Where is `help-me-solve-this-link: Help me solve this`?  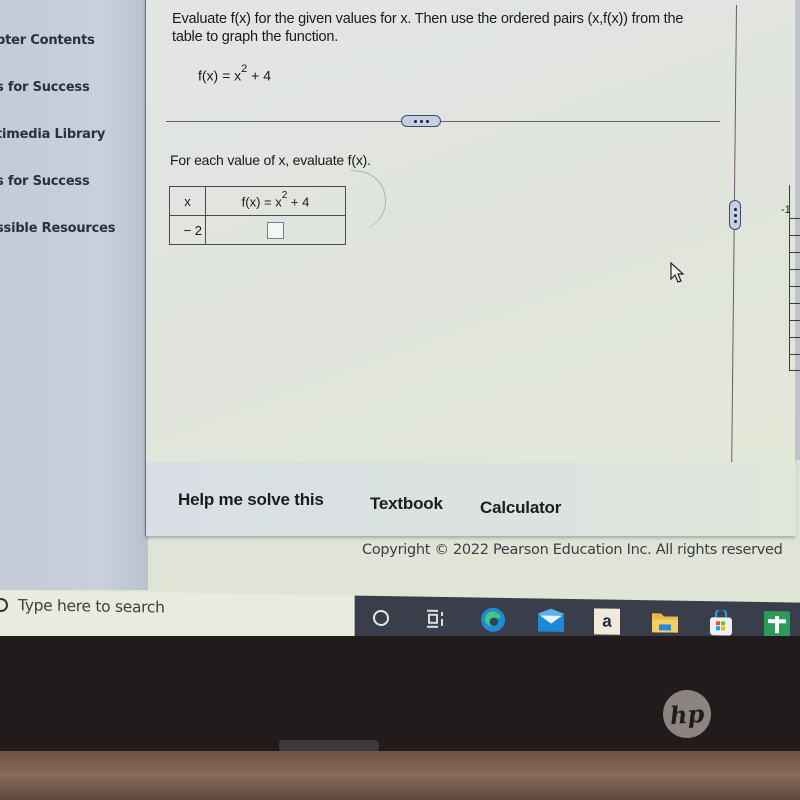 help-me-solve-this-link: Help me solve this is located at coordinates (251, 500).